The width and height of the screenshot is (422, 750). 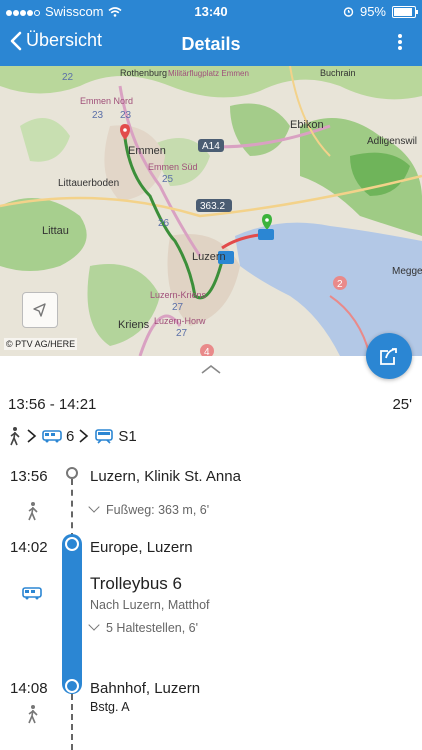 What do you see at coordinates (16, 40) in the screenshot?
I see `chevron-left-icon` at bounding box center [16, 40].